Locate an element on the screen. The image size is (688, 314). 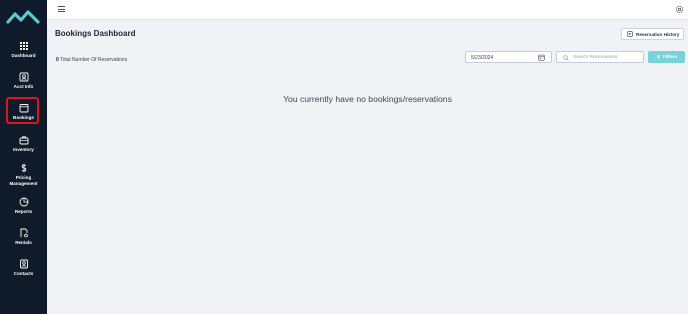
filters-button: Filters is located at coordinates (666, 57).